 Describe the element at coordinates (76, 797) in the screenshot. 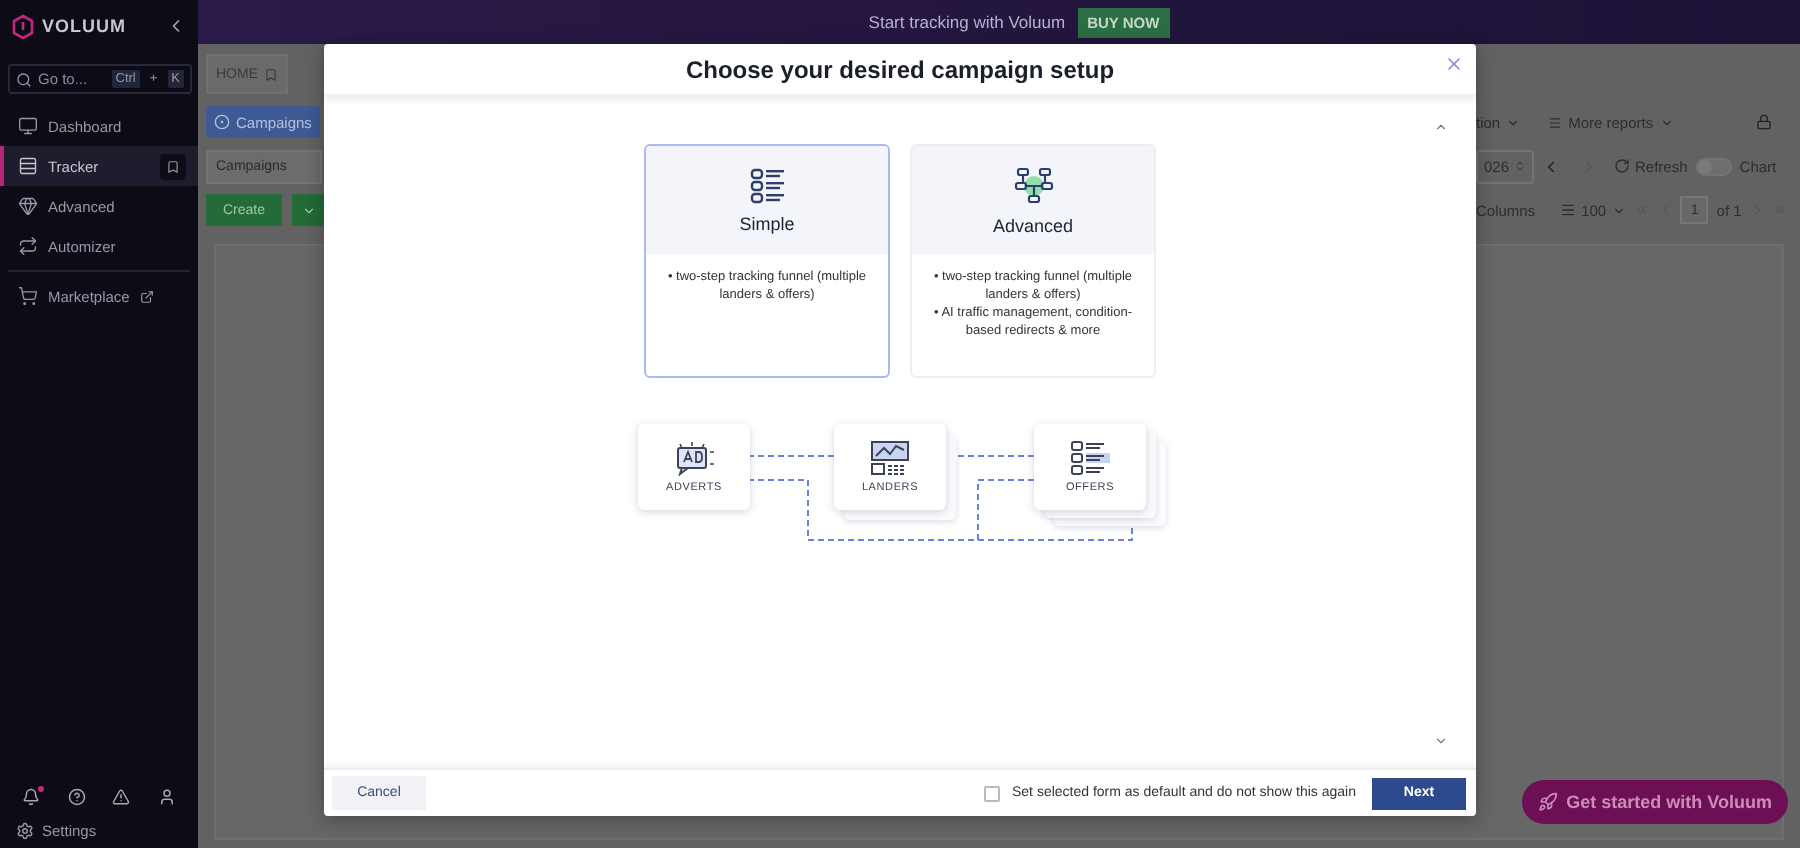

I see `help-icon` at that location.